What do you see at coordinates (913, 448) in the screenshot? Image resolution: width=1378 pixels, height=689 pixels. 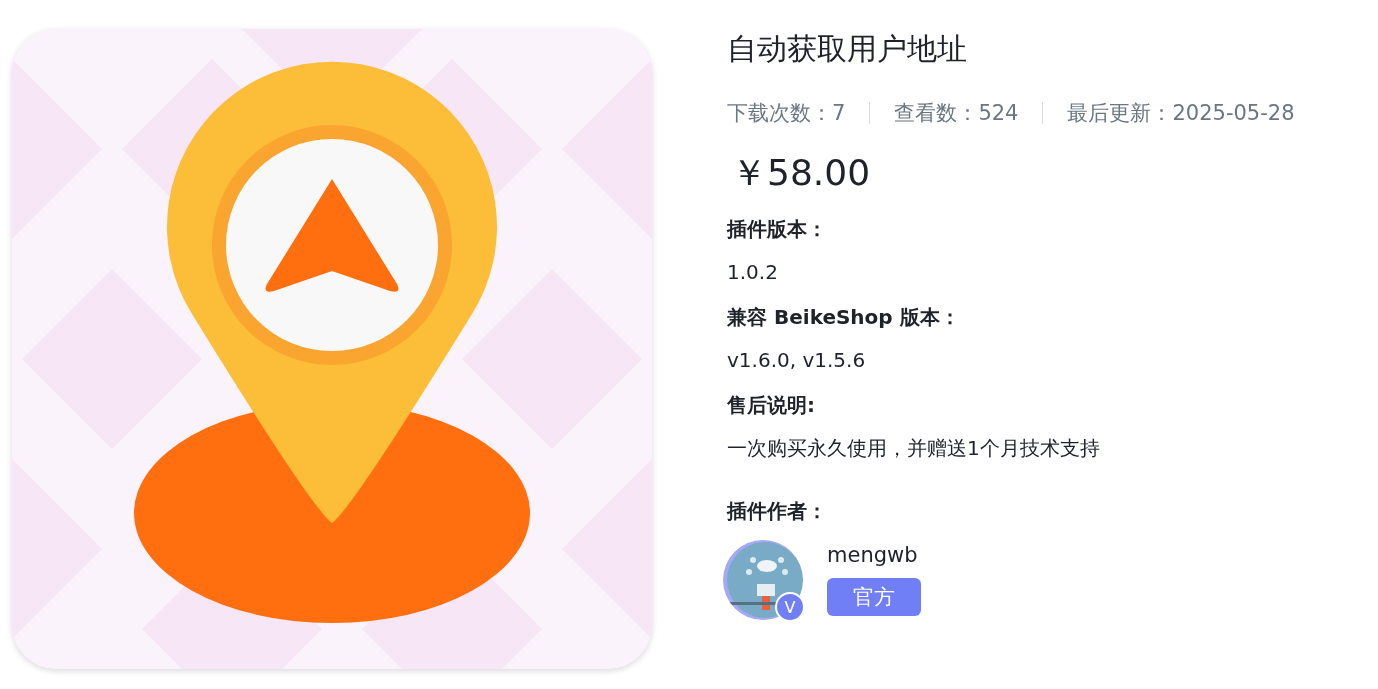 I see `spec-value: 一次购买永久使用，并赠送1个月技术支持` at bounding box center [913, 448].